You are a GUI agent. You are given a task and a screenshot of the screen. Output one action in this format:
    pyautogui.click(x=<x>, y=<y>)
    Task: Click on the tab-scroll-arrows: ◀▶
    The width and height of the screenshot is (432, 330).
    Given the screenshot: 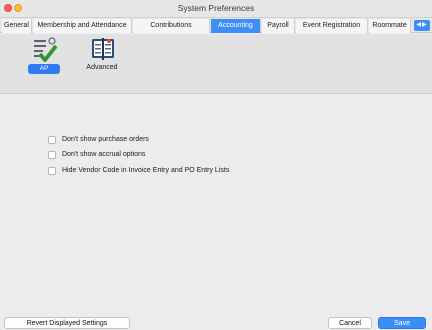 What is the action you would take?
    pyautogui.click(x=422, y=25)
    